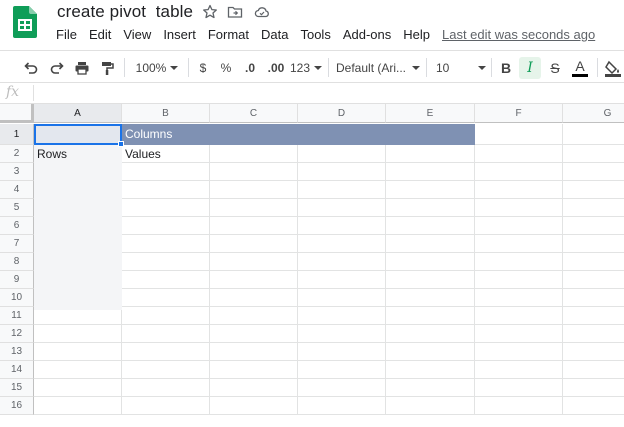 The image size is (624, 427). What do you see at coordinates (367, 35) in the screenshot?
I see `menu-addons: Add-ons` at bounding box center [367, 35].